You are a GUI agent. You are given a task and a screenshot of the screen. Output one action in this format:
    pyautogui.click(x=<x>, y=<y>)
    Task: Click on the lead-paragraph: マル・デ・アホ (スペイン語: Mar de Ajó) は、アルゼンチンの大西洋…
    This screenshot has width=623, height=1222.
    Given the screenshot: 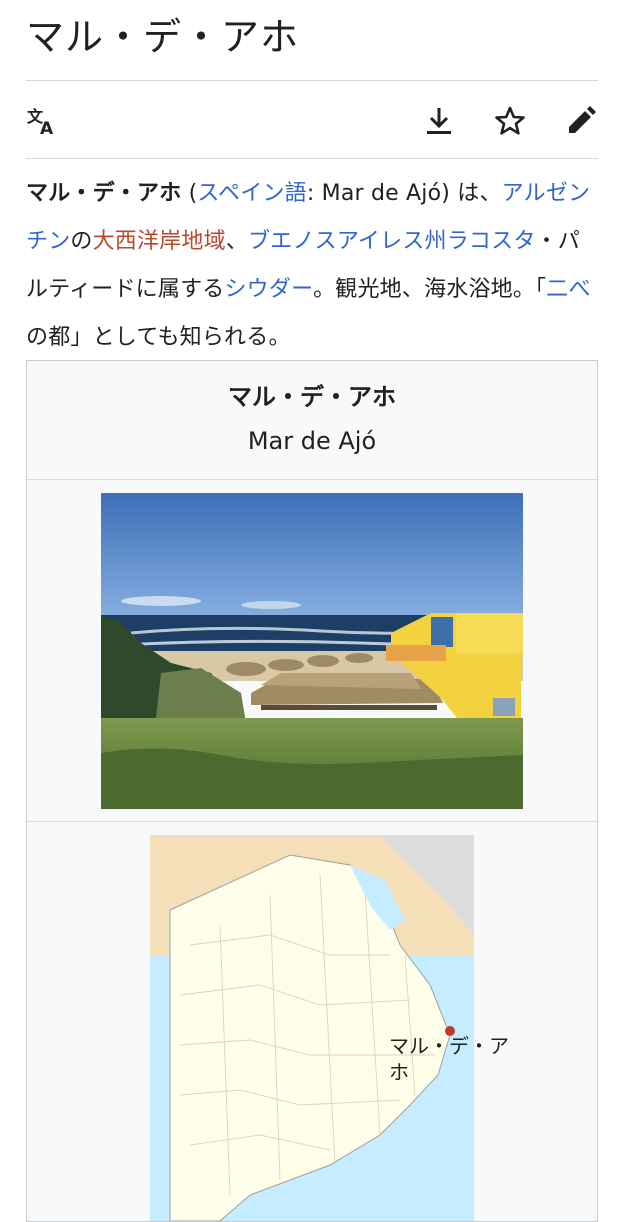 What is the action you would take?
    pyautogui.click(x=312, y=266)
    